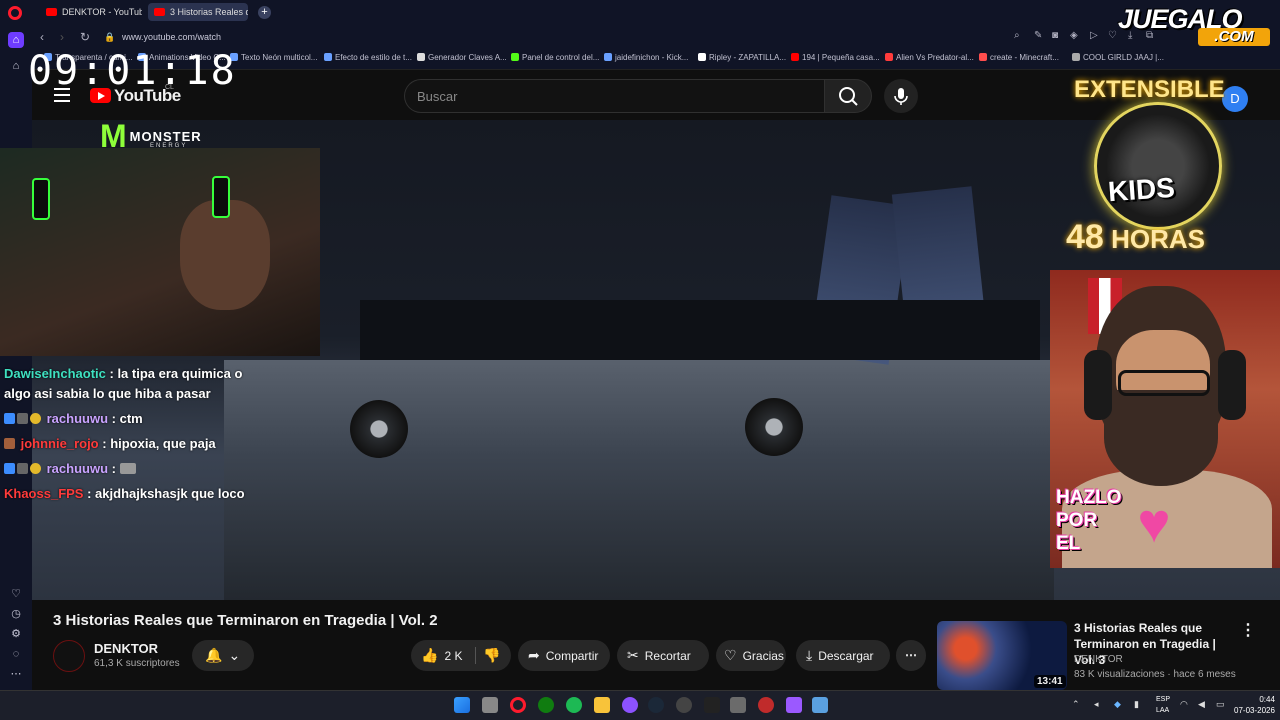 This screenshot has height=720, width=1280. Describe the element at coordinates (453, 656) in the screenshot. I see `like-count: 2 K` at that location.